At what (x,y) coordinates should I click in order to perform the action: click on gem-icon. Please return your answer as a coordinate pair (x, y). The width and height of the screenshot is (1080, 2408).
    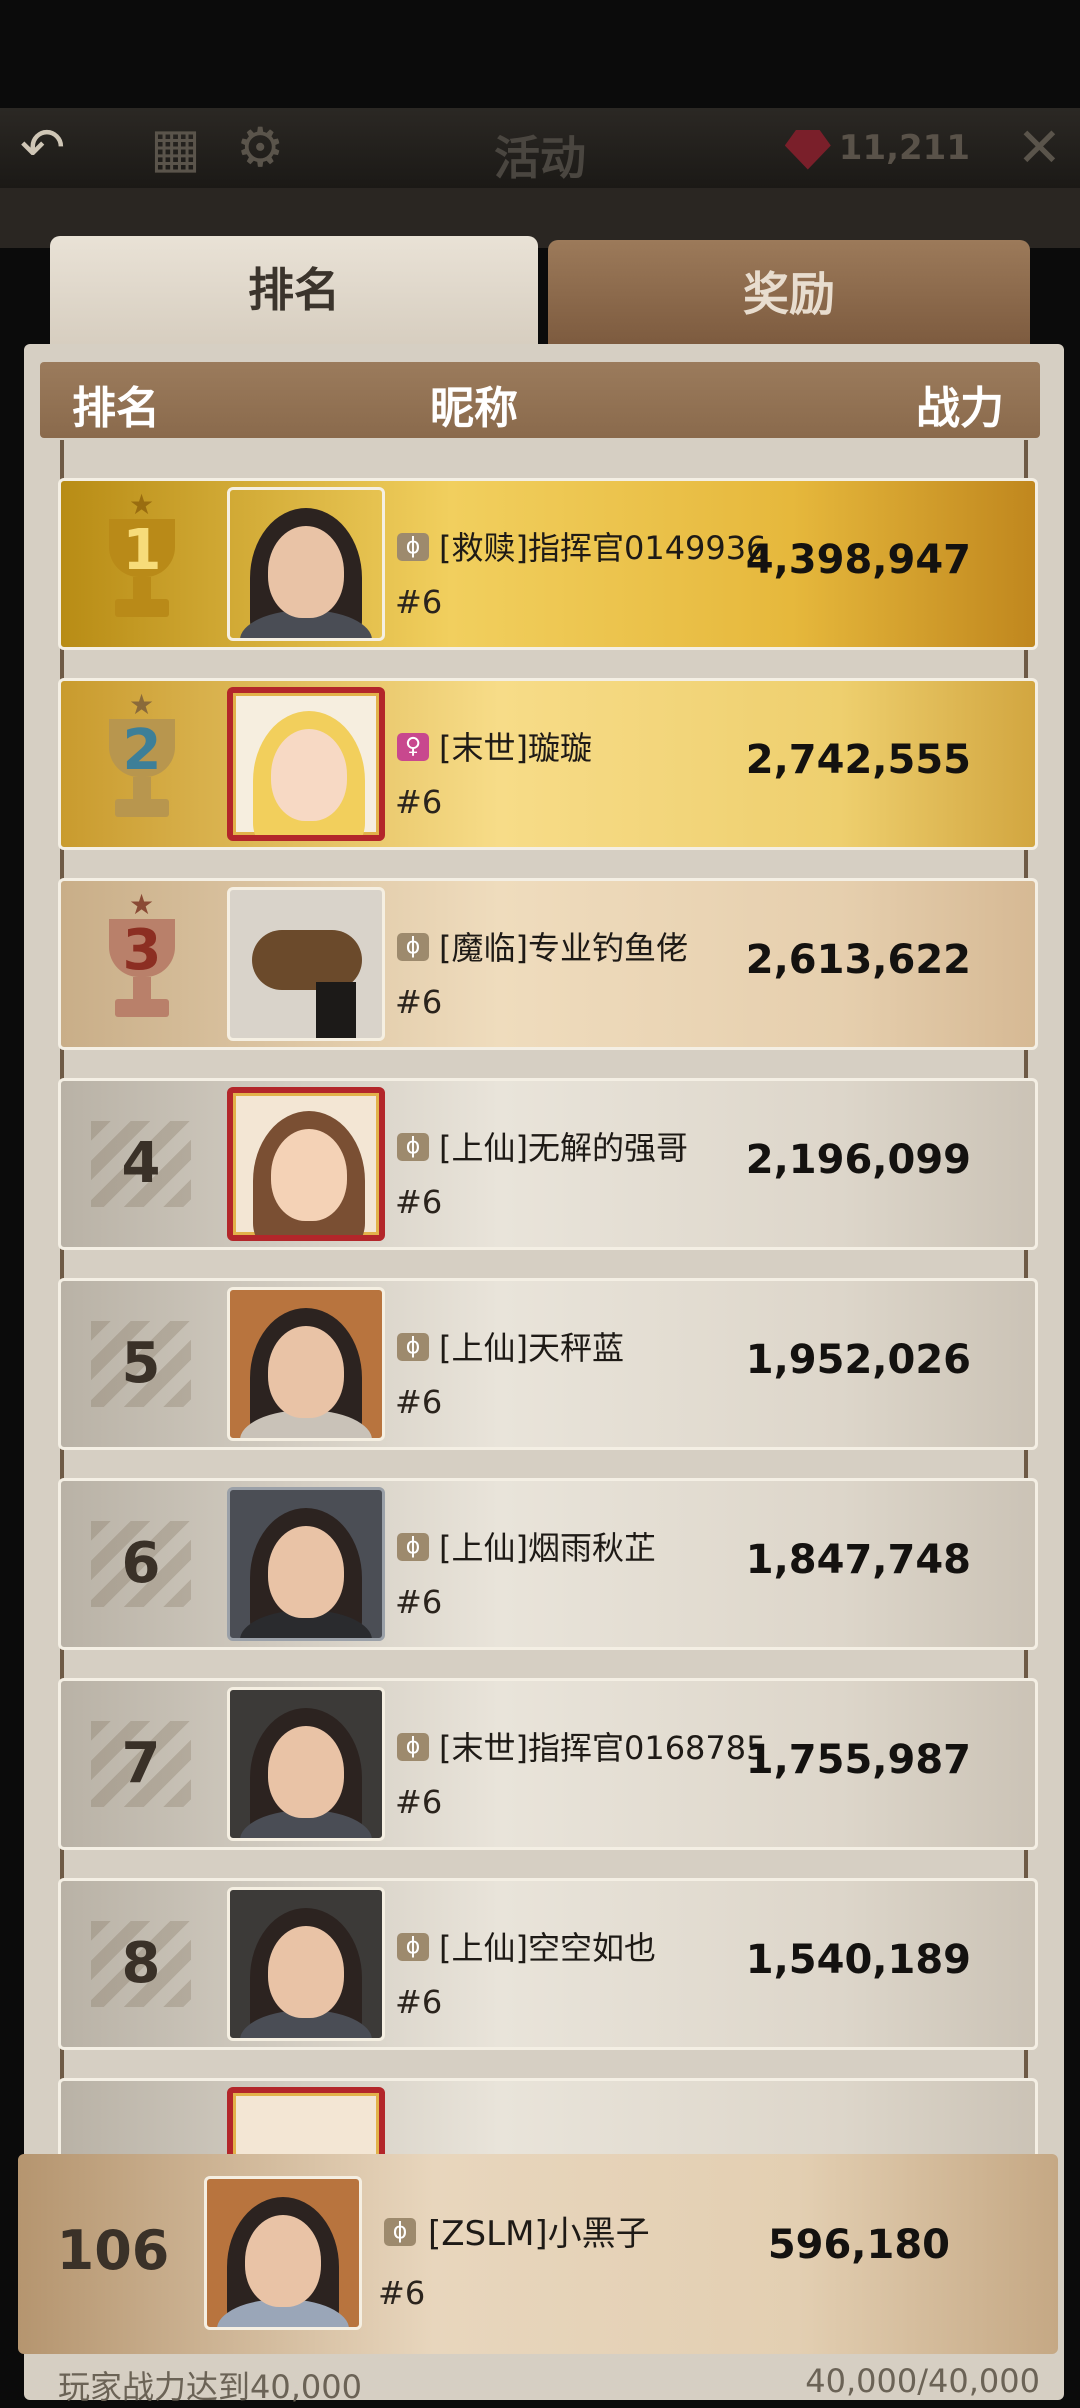
    Looking at the image, I should click on (807, 149).